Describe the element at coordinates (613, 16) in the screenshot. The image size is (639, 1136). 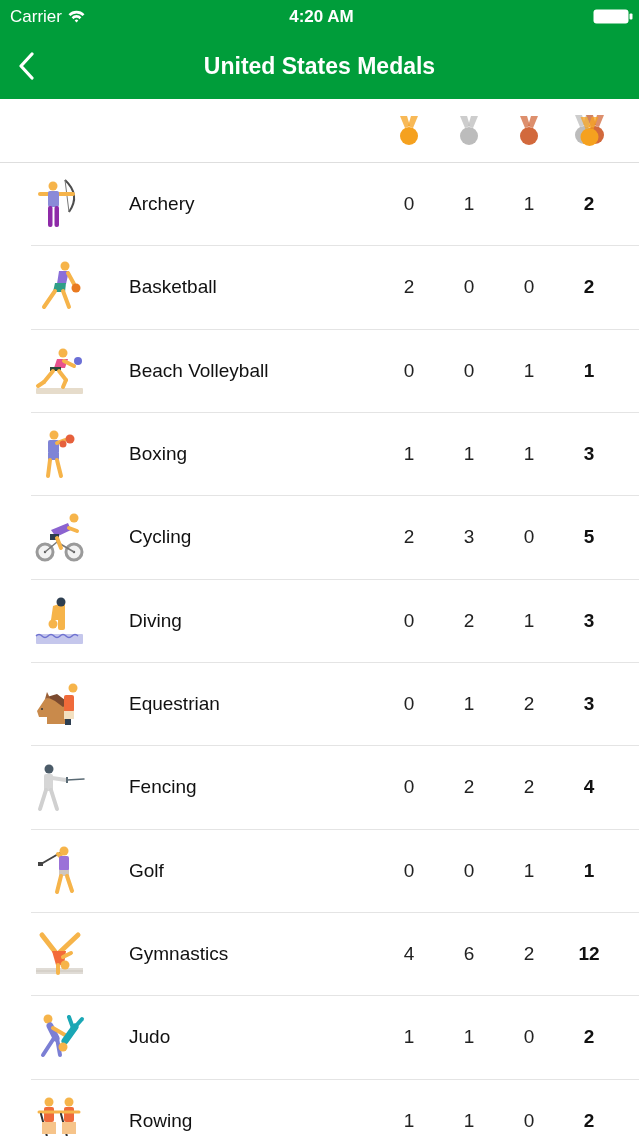
I see `battery-icon` at that location.